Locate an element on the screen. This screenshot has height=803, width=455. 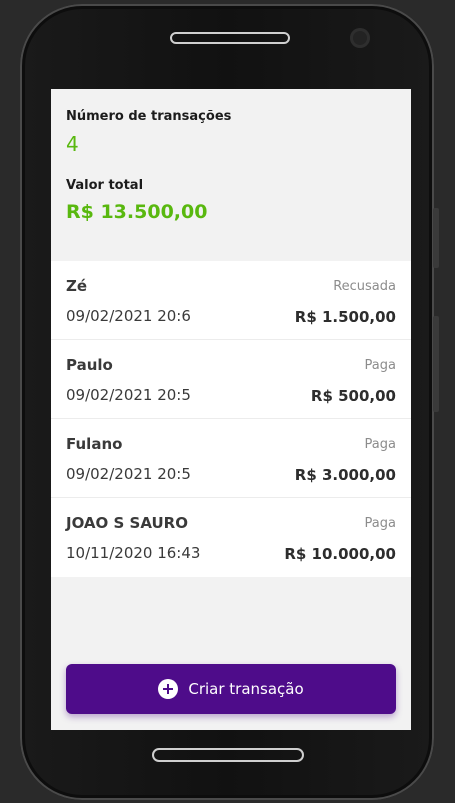
plus-circle-icon is located at coordinates (168, 689).